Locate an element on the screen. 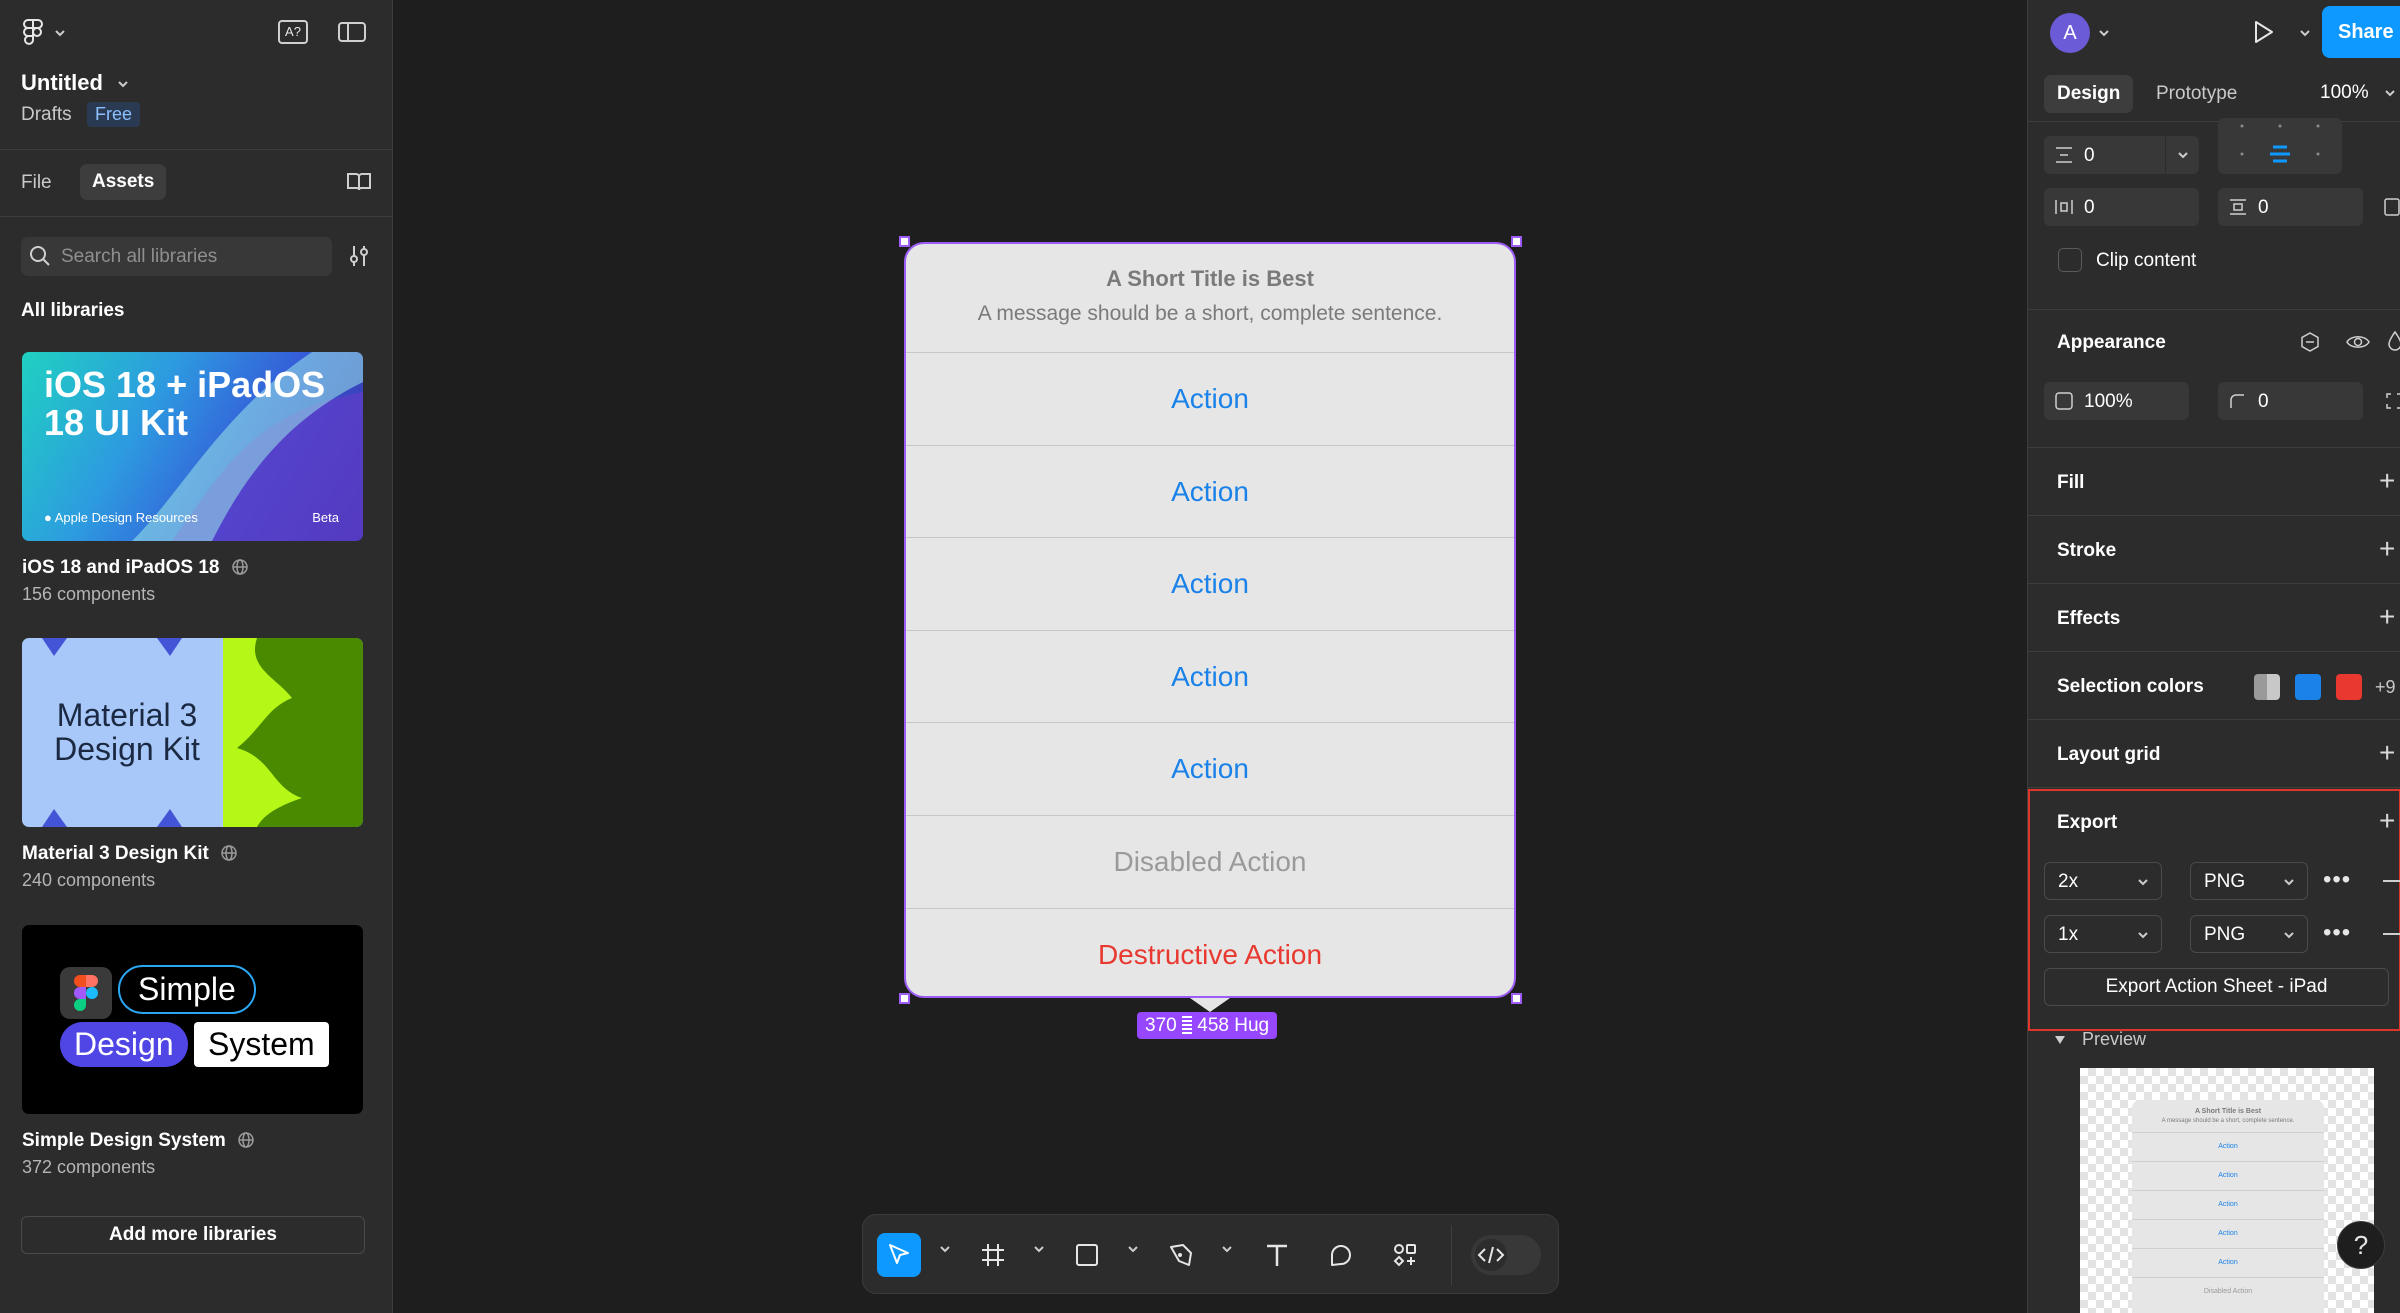 This screenshot has height=1313, width=2400. library-thumbnail-simple: Simple Design System is located at coordinates (192, 1019).